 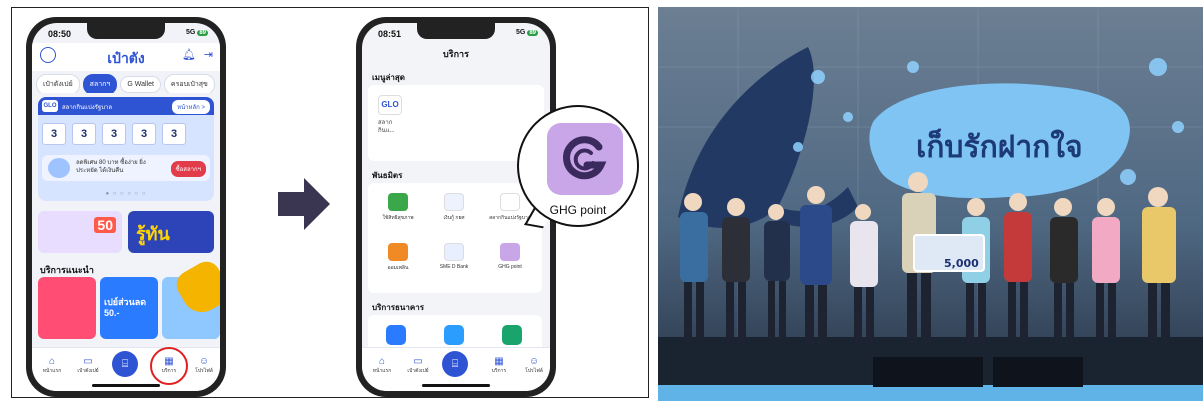 I want to click on status-bar: 08:51 5G 89, so click(x=457, y=34).